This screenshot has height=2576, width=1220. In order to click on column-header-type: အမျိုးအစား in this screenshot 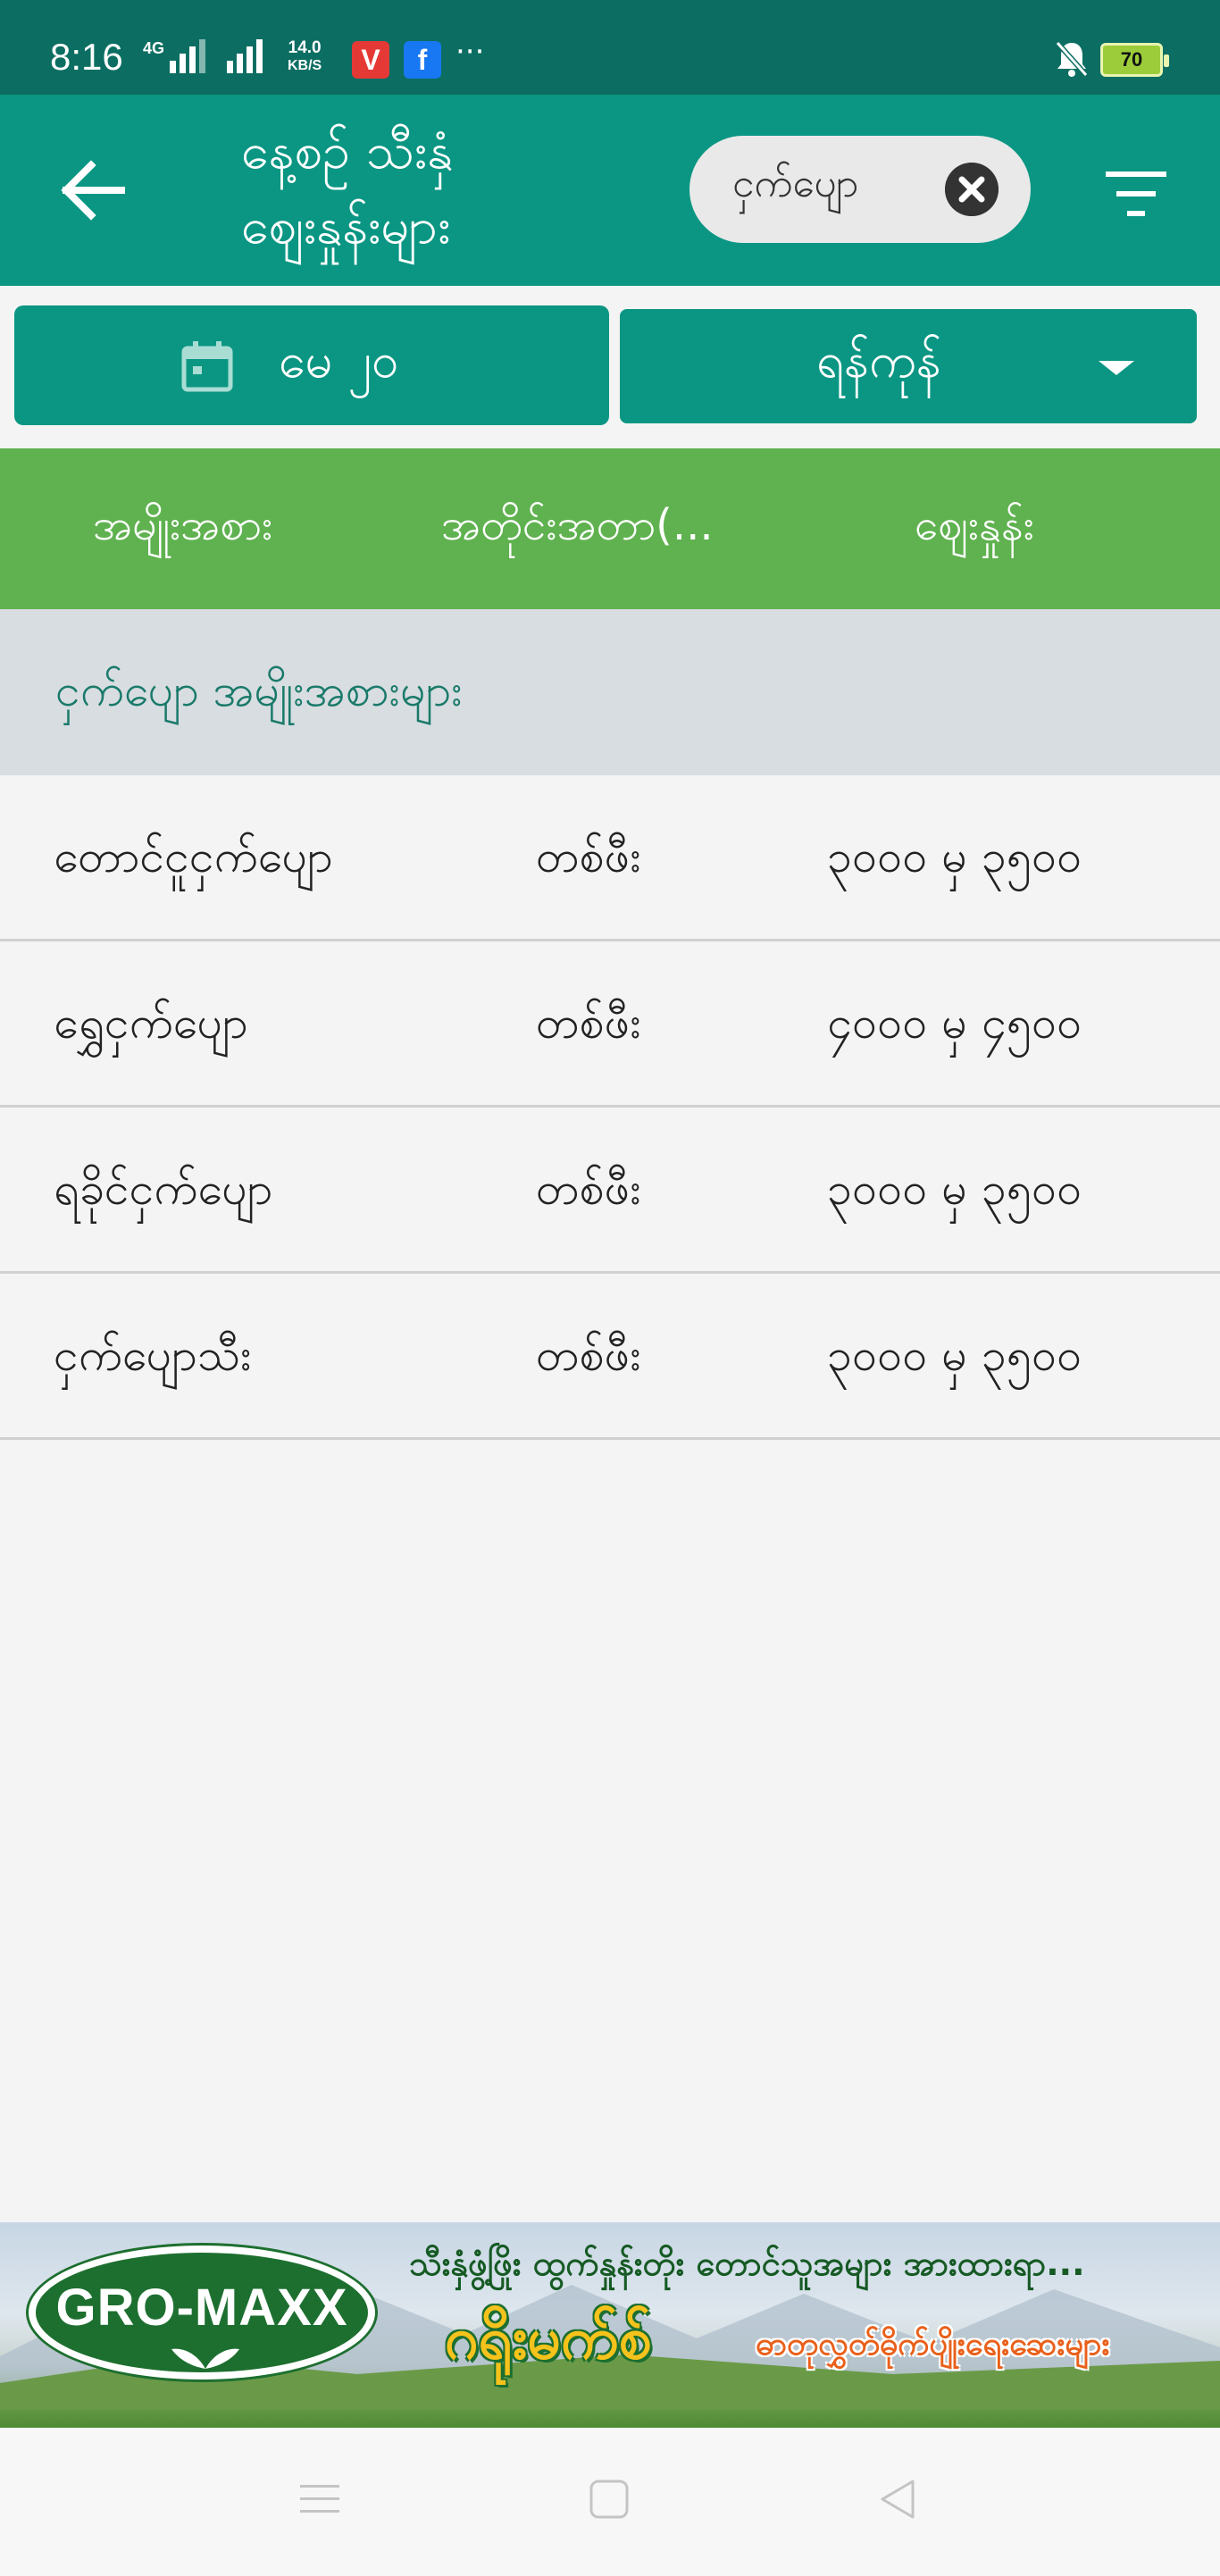, I will do `click(183, 525)`.